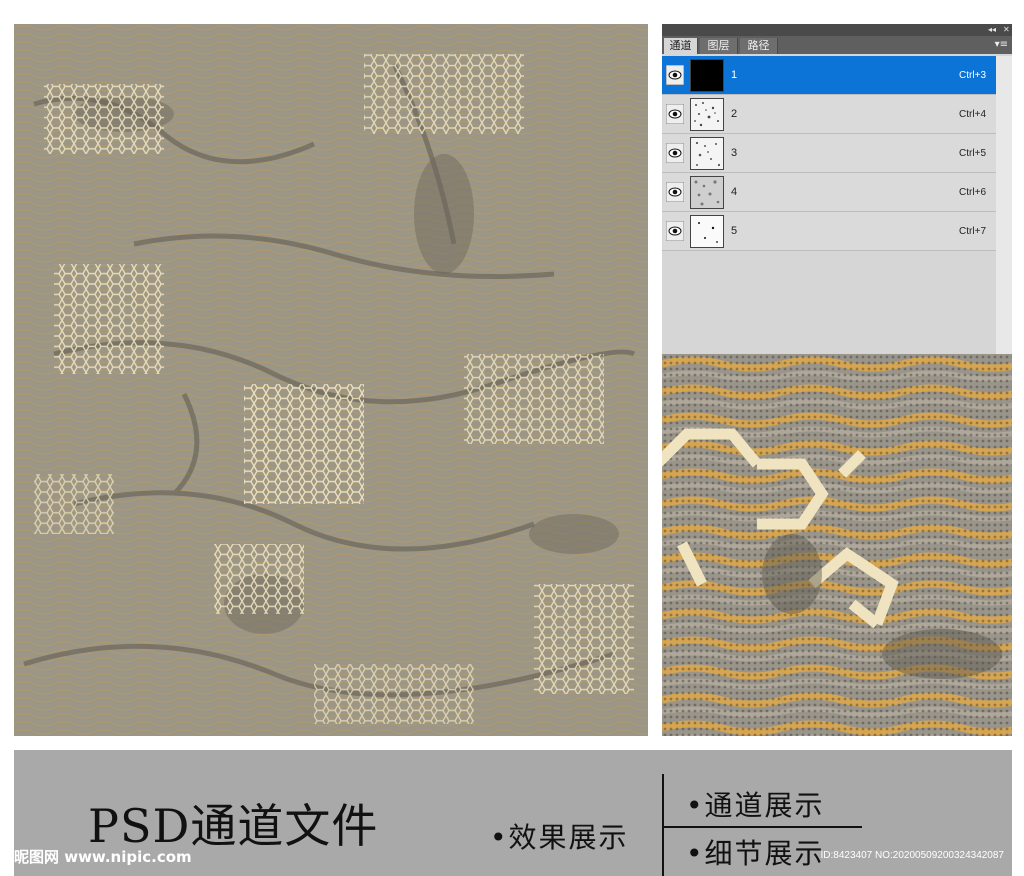 Image resolution: width=1024 pixels, height=876 pixels. Describe the element at coordinates (992, 30) in the screenshot. I see `collapse-icon: ◂◂` at that location.